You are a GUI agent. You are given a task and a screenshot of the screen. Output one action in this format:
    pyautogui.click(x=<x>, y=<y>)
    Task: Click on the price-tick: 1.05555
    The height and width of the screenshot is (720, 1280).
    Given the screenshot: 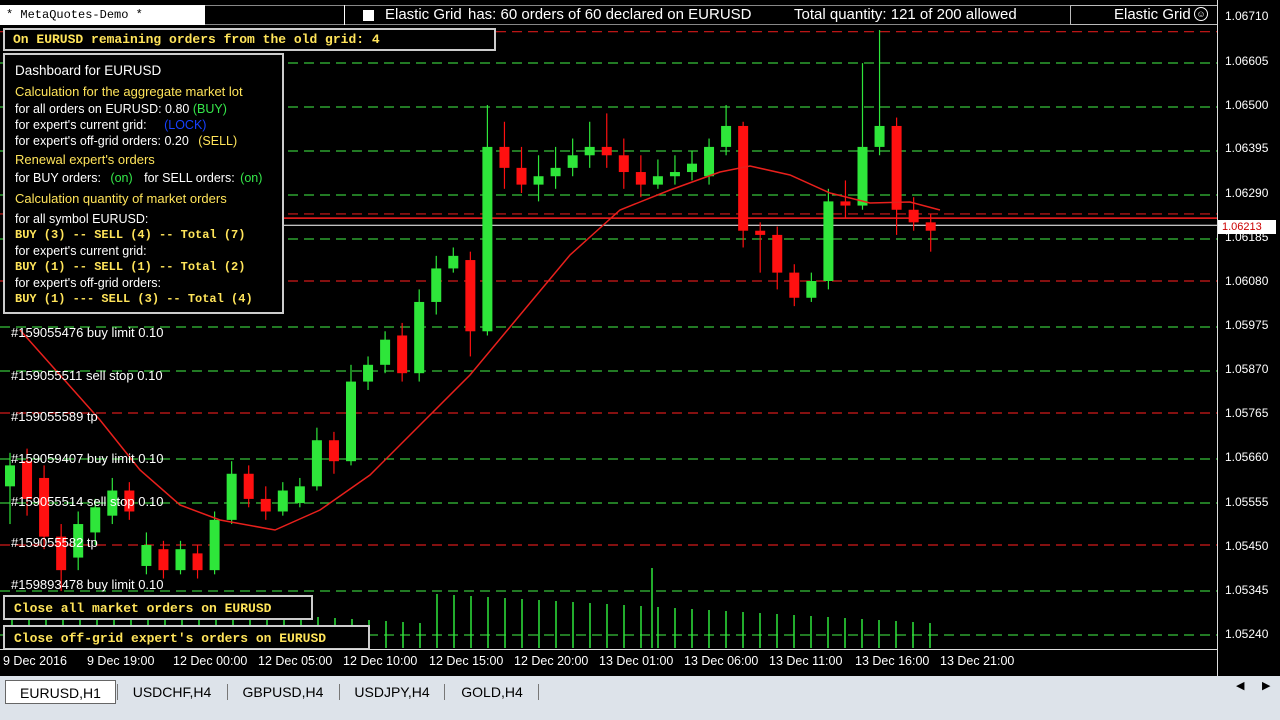 What is the action you would take?
    pyautogui.click(x=1247, y=502)
    